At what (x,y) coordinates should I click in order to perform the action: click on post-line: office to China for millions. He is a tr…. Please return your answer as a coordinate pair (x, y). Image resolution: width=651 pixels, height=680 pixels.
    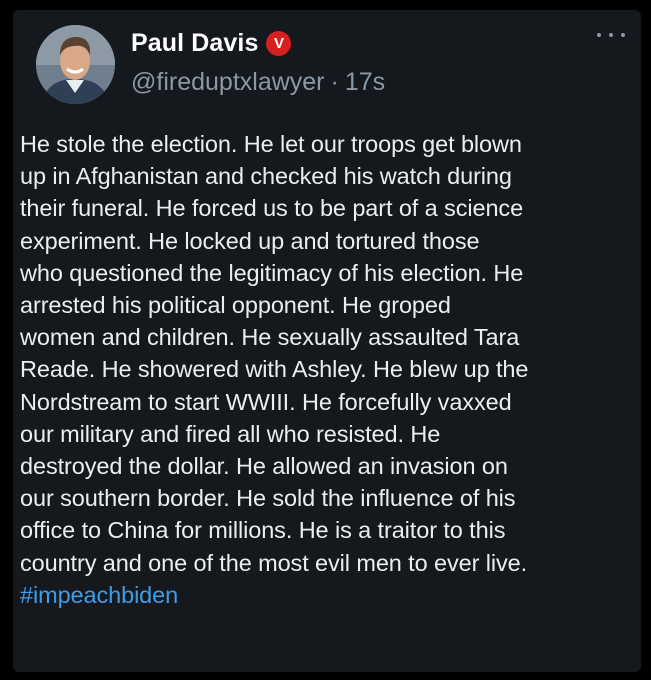
    Looking at the image, I should click on (263, 530).